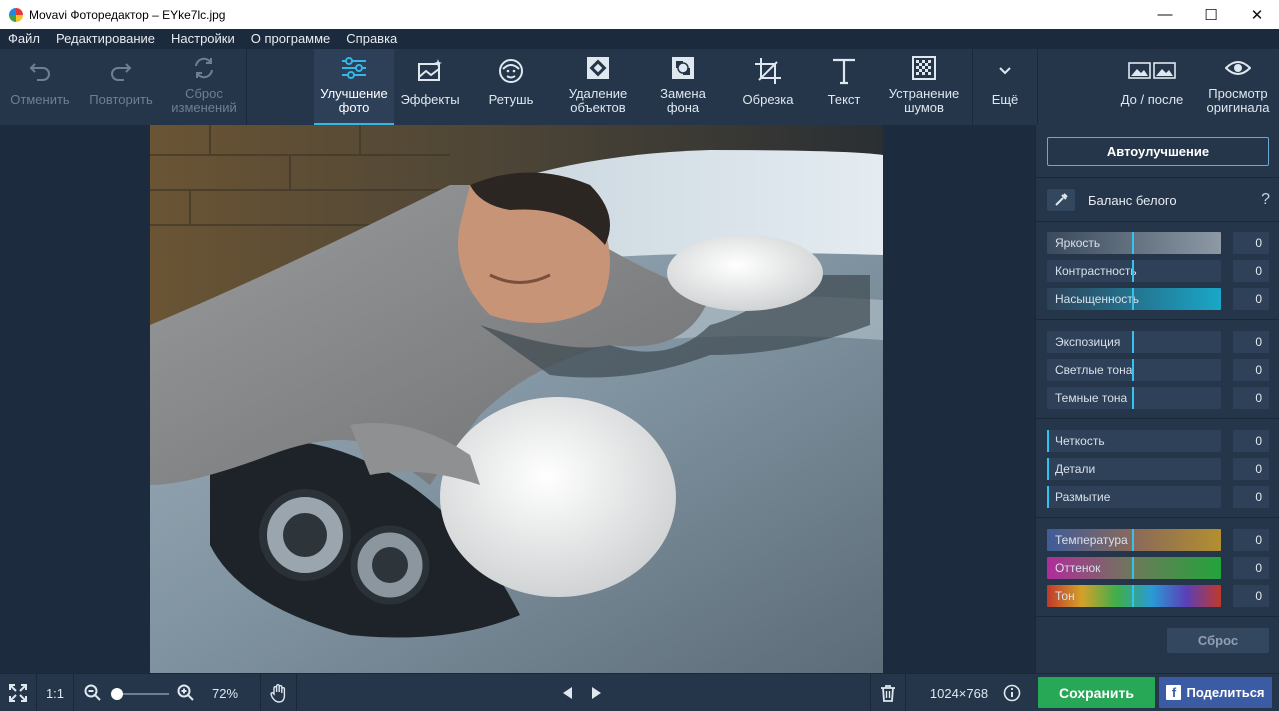 The height and width of the screenshot is (711, 1279). What do you see at coordinates (597, 692) in the screenshot?
I see `next-image-button` at bounding box center [597, 692].